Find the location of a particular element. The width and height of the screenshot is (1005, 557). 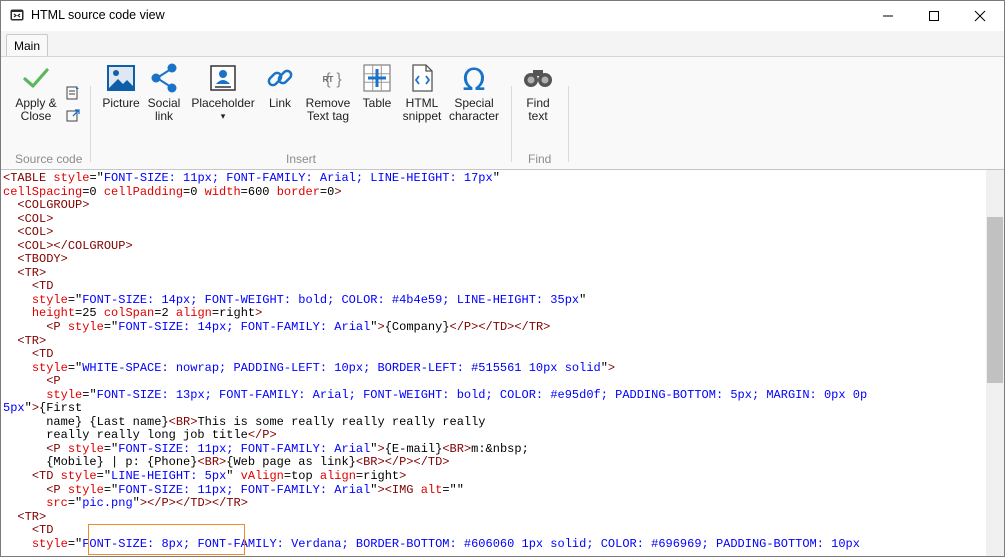

tab-main: Main is located at coordinates (27, 45).